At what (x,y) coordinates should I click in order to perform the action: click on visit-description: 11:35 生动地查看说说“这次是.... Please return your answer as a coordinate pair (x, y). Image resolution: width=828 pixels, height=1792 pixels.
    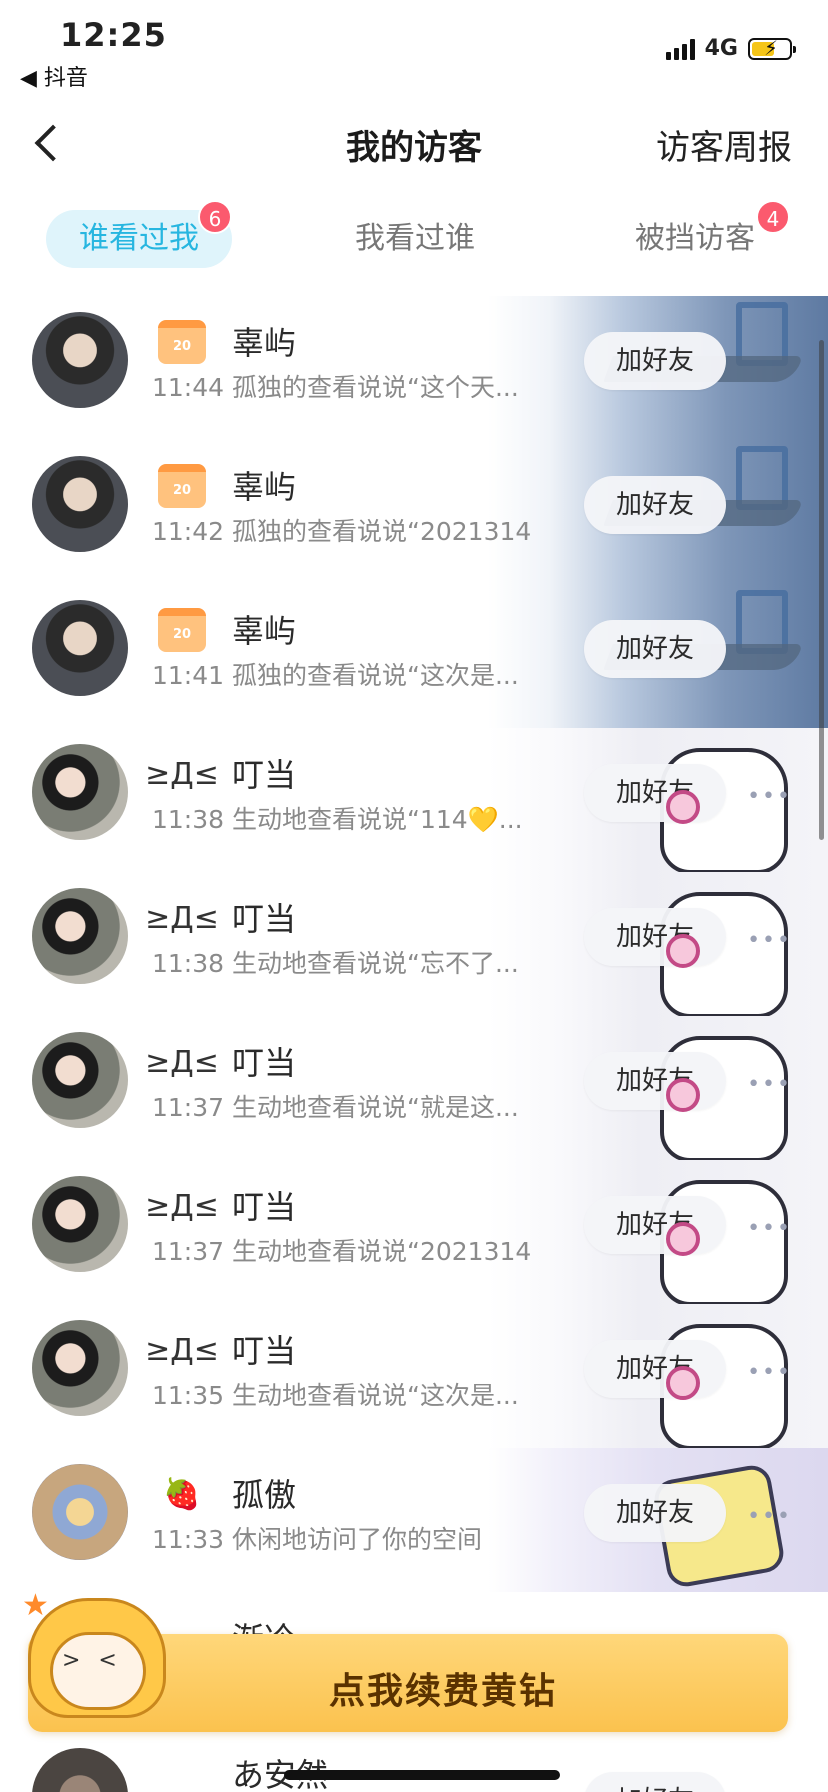
    Looking at the image, I should click on (335, 1395).